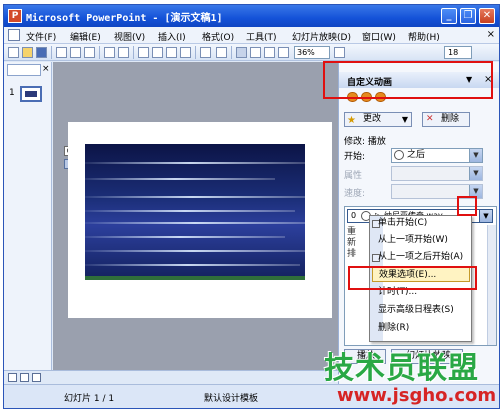 Image resolution: width=503 pixels, height=413 pixels. I want to click on star-icon: ★, so click(351, 120).